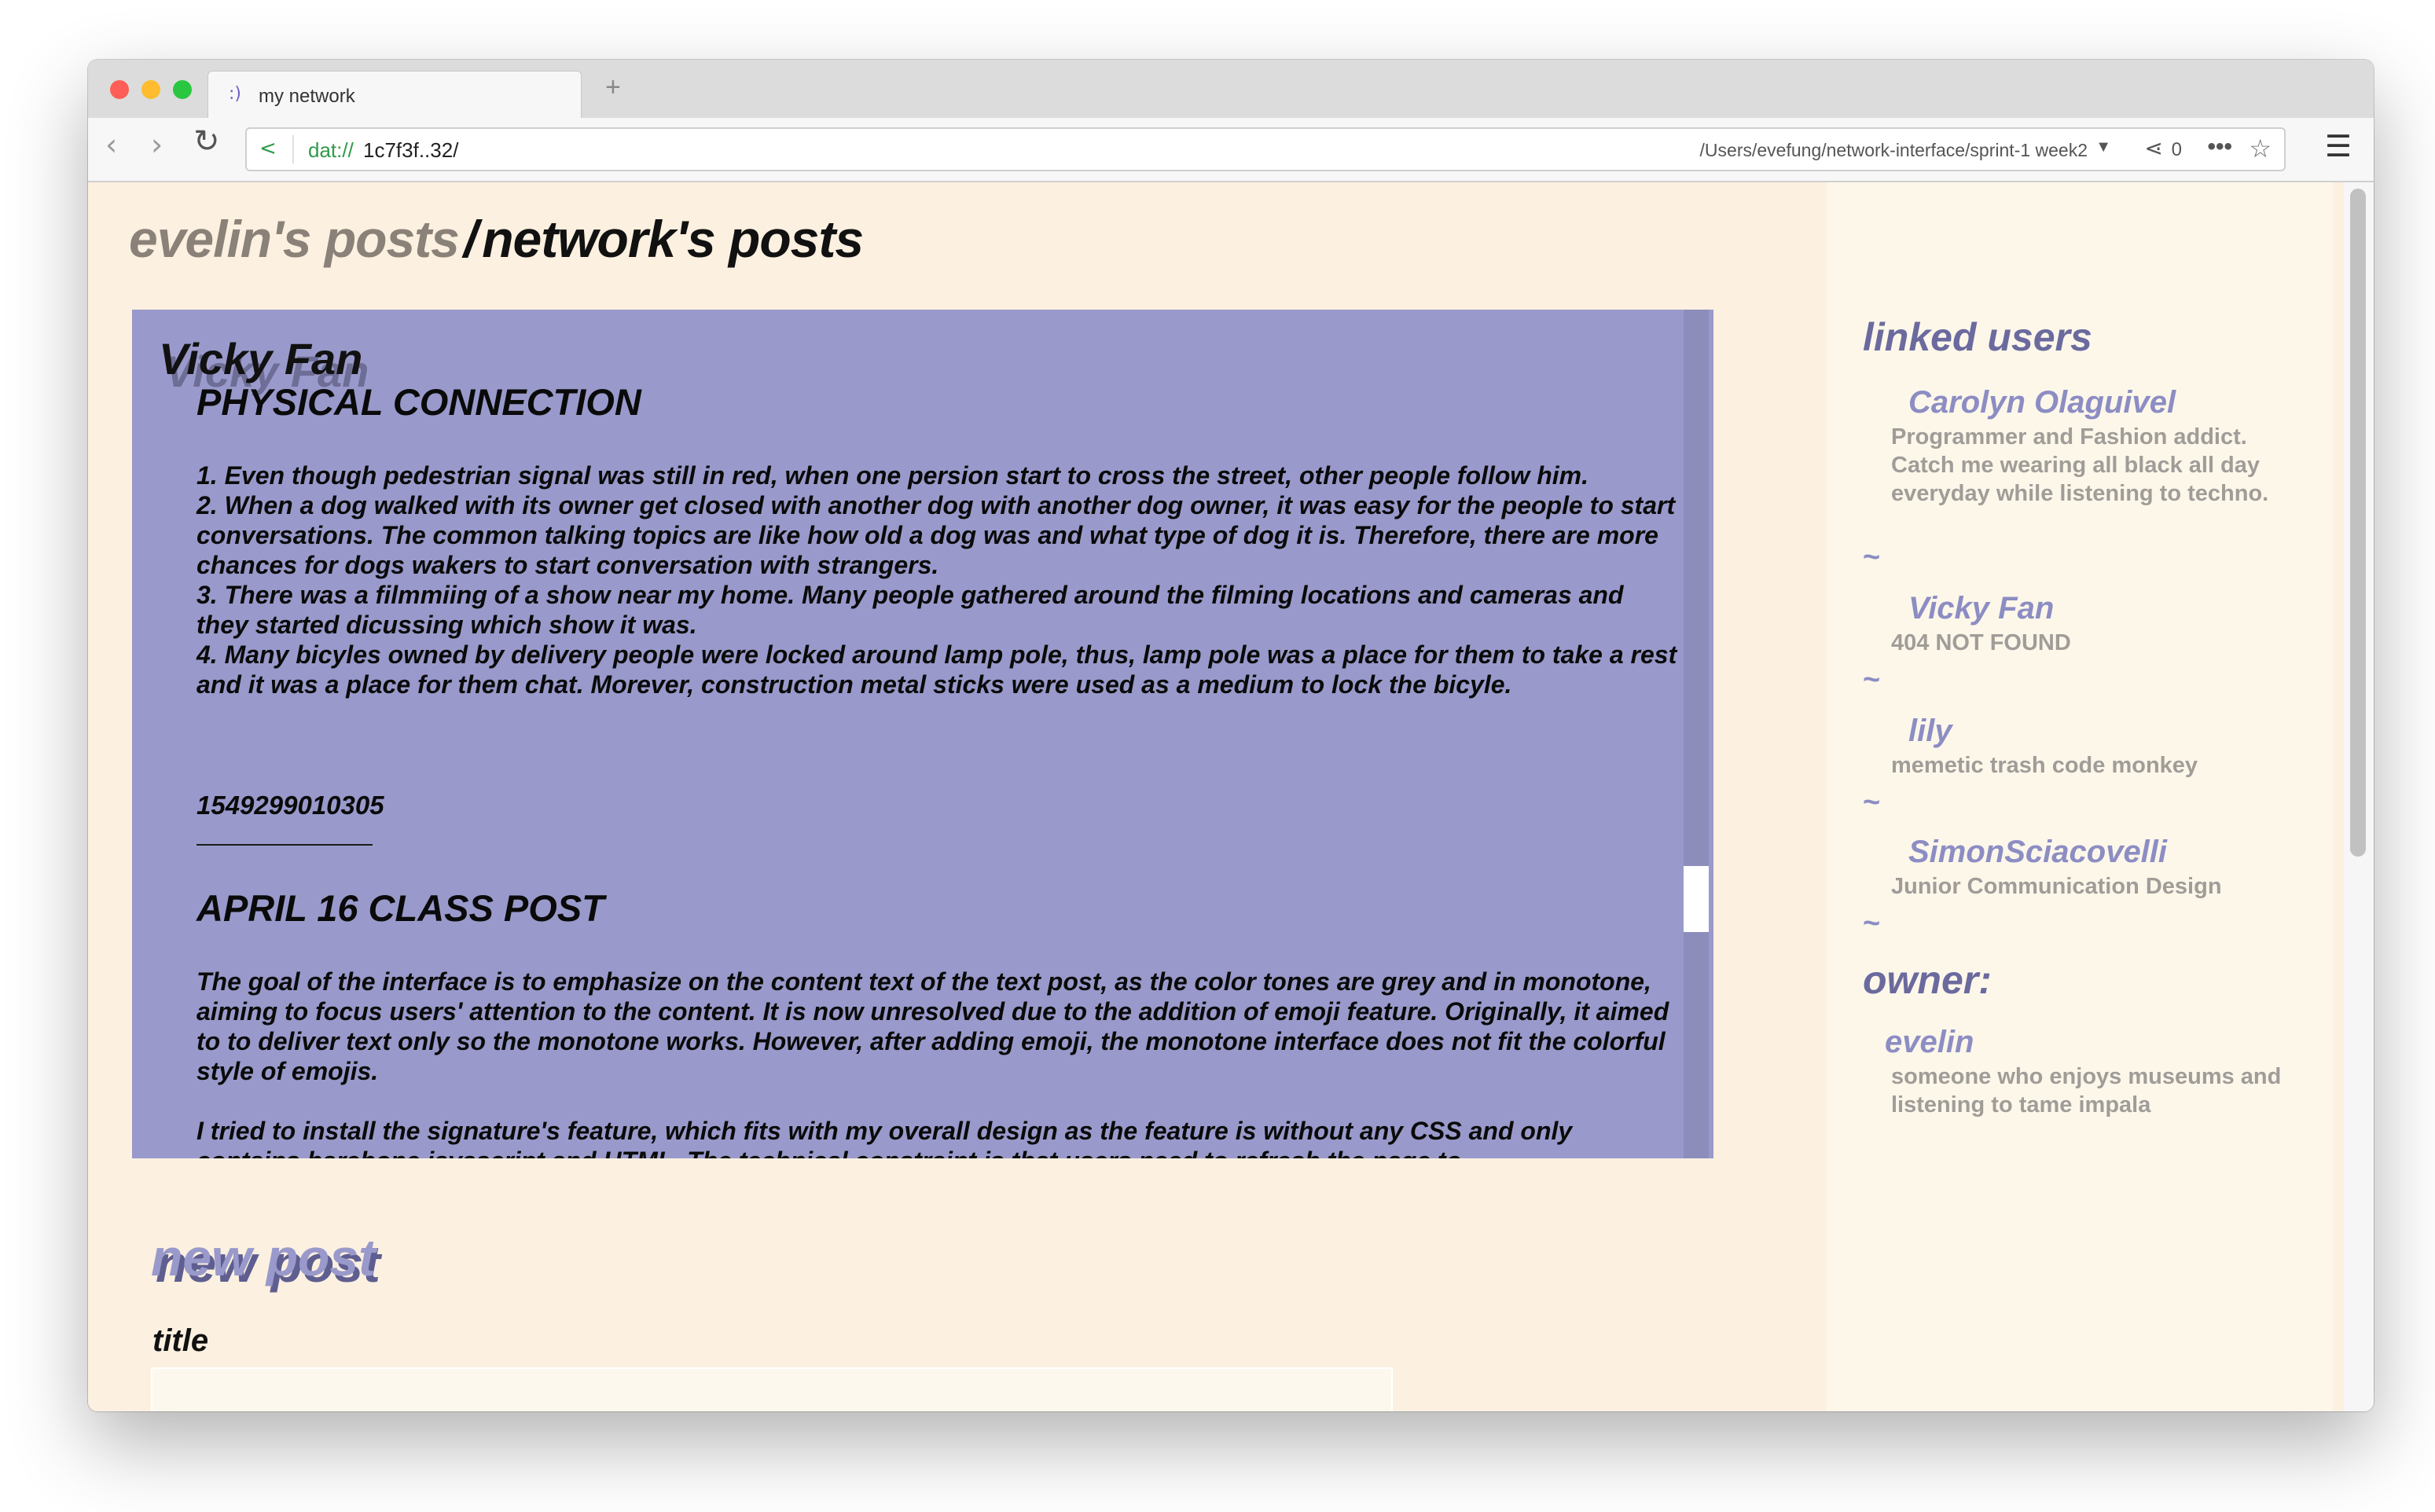  I want to click on owner-name: evelin, so click(1929, 1043).